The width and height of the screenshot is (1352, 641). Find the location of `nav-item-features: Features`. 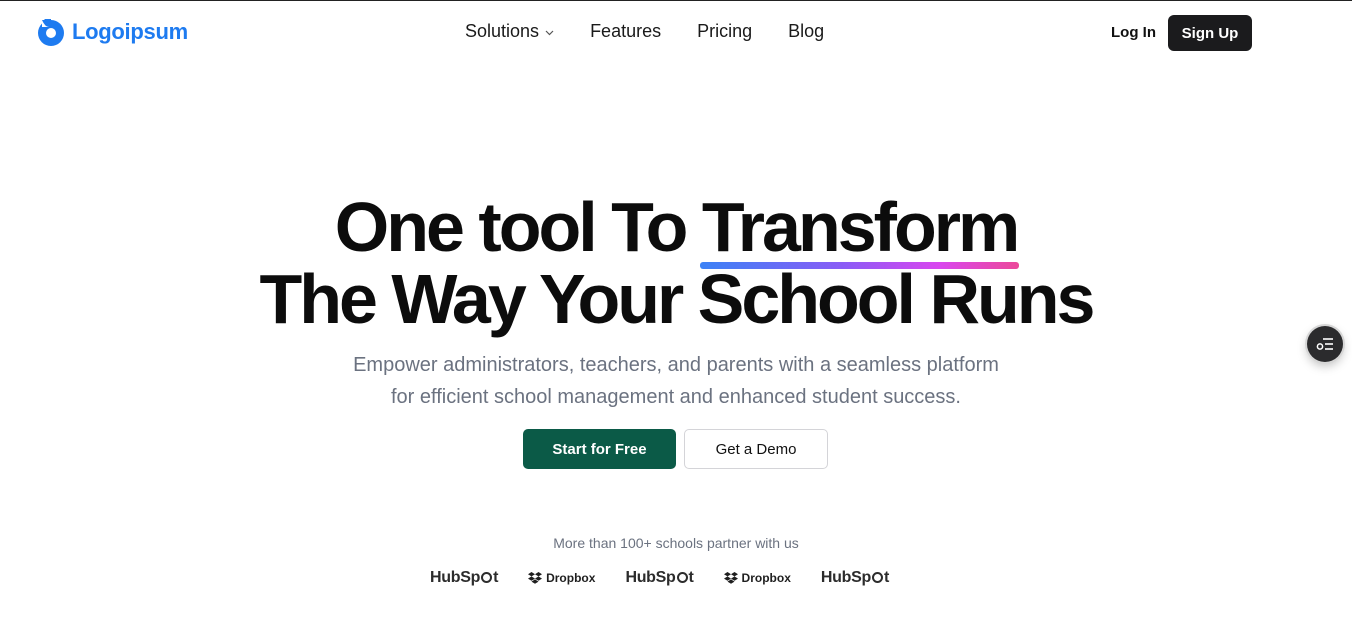

nav-item-features: Features is located at coordinates (625, 31).